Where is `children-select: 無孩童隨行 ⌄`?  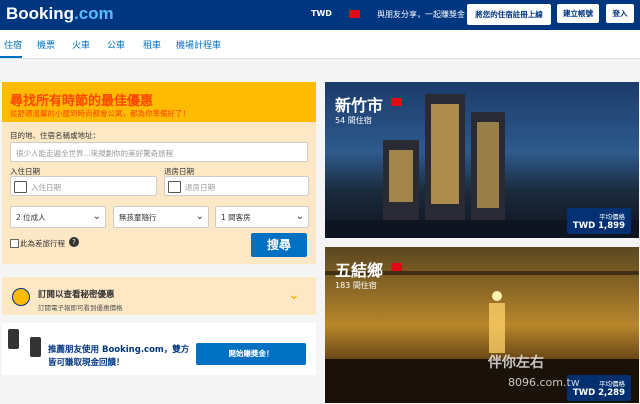 children-select: 無孩童隨行 ⌄ is located at coordinates (161, 217).